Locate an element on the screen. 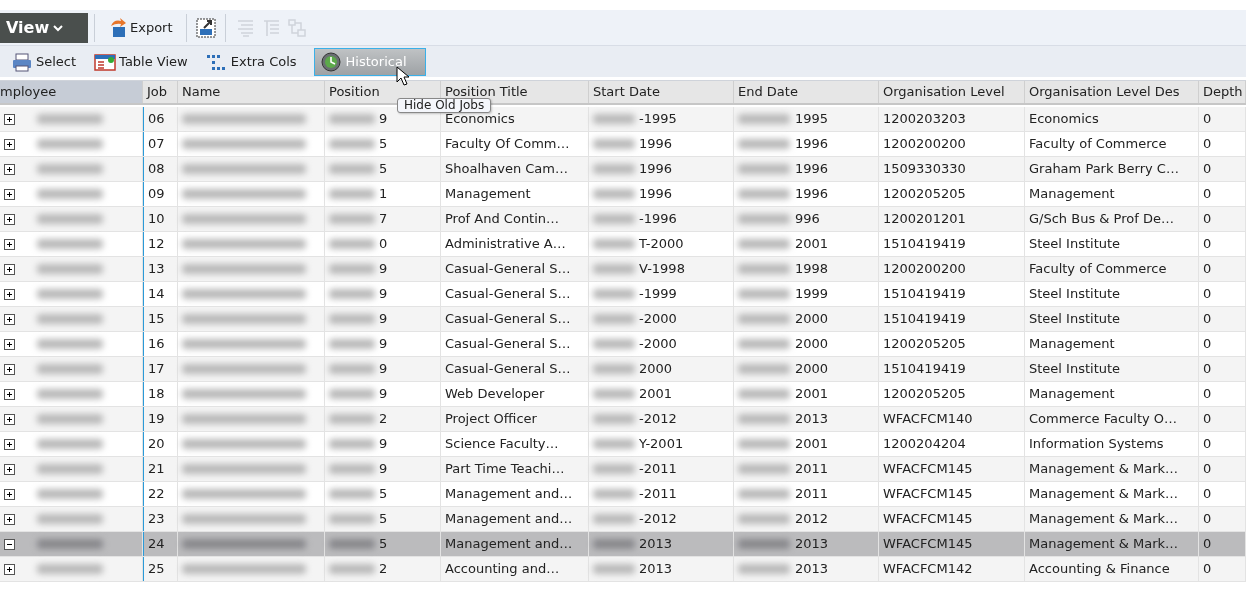  column-header: End Date is located at coordinates (806, 92).